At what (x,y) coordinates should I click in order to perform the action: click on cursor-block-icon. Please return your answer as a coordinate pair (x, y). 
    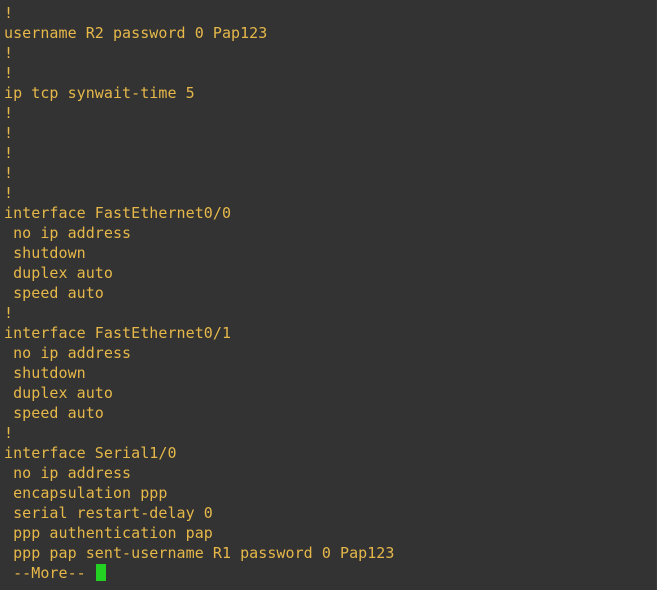
    Looking at the image, I should click on (100, 572).